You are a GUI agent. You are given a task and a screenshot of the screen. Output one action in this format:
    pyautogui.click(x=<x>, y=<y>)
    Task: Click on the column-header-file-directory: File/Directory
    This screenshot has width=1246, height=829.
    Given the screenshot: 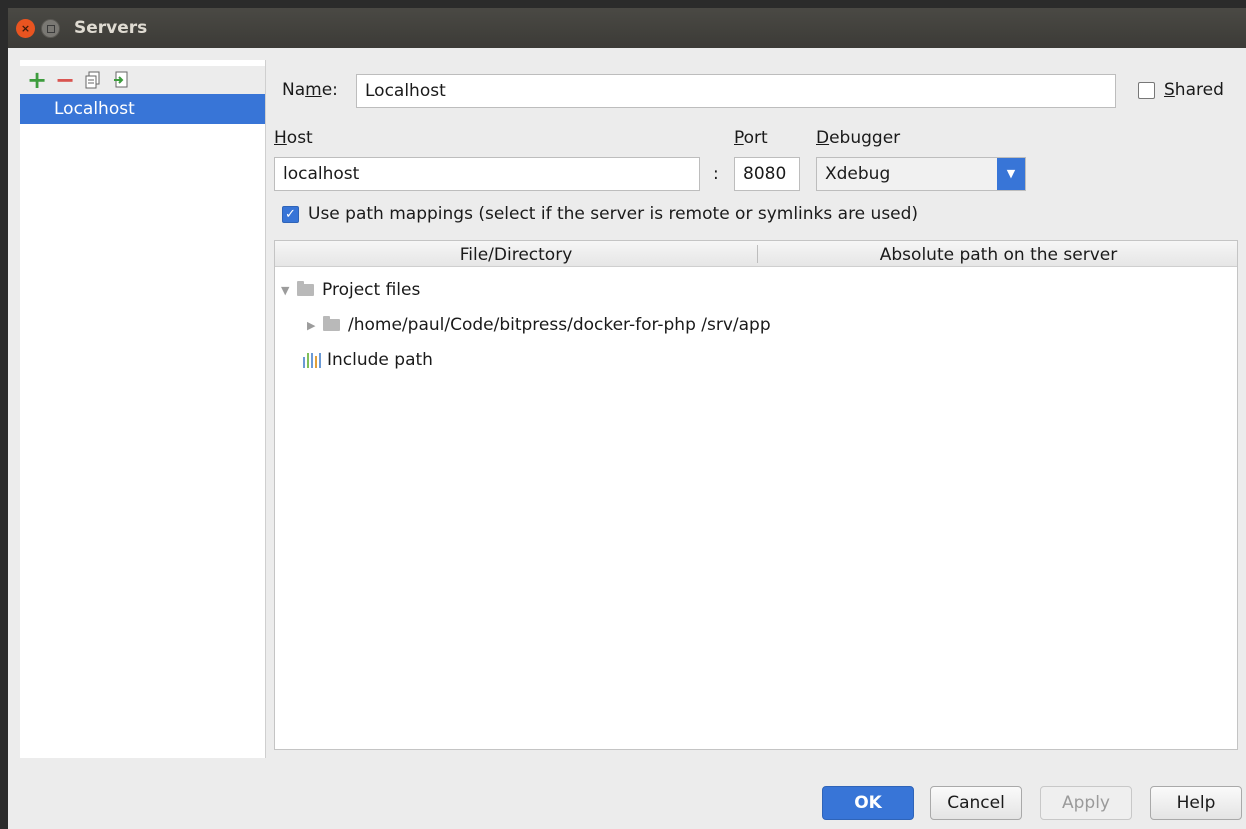 What is the action you would take?
    pyautogui.click(x=516, y=254)
    